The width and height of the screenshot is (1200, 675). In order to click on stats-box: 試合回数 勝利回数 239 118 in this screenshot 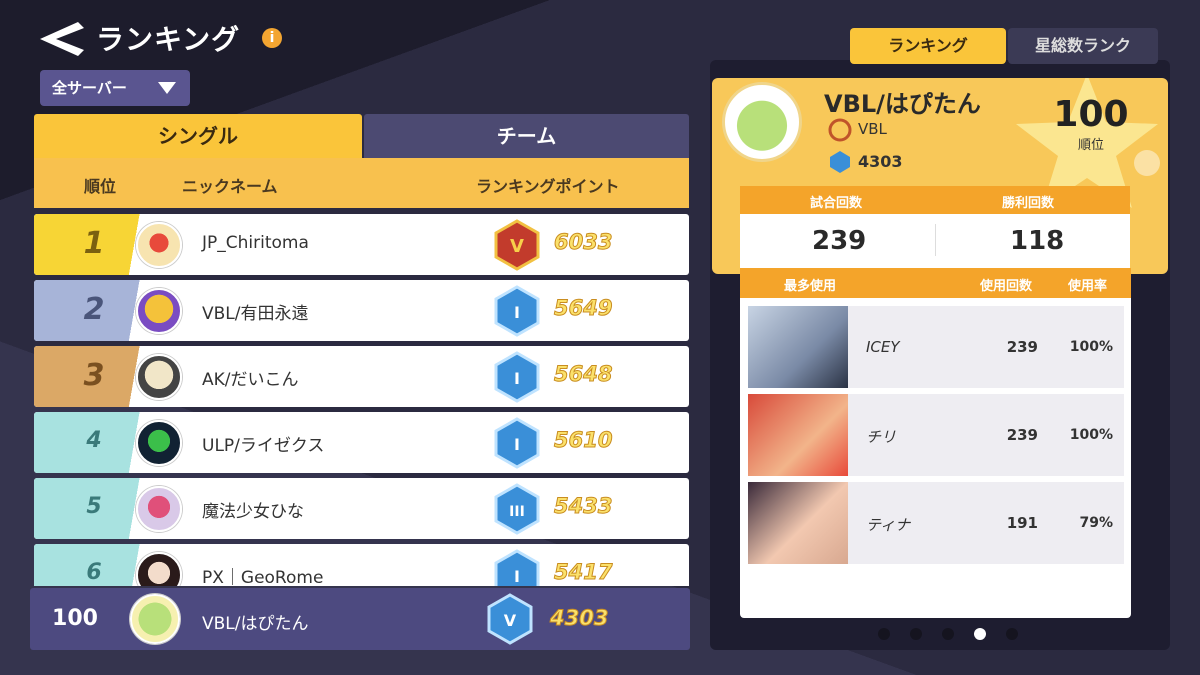, I will do `click(935, 227)`.